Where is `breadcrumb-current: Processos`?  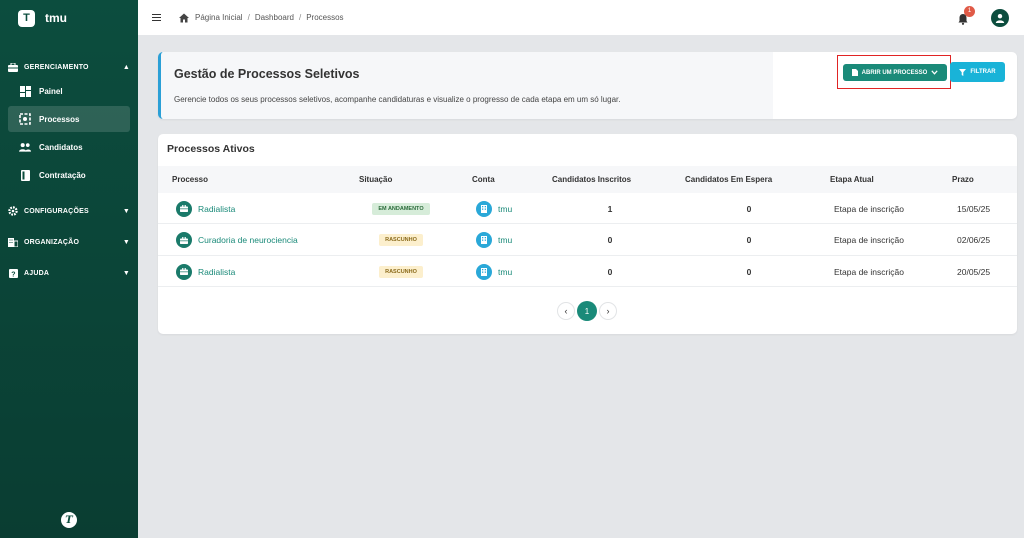 breadcrumb-current: Processos is located at coordinates (325, 17).